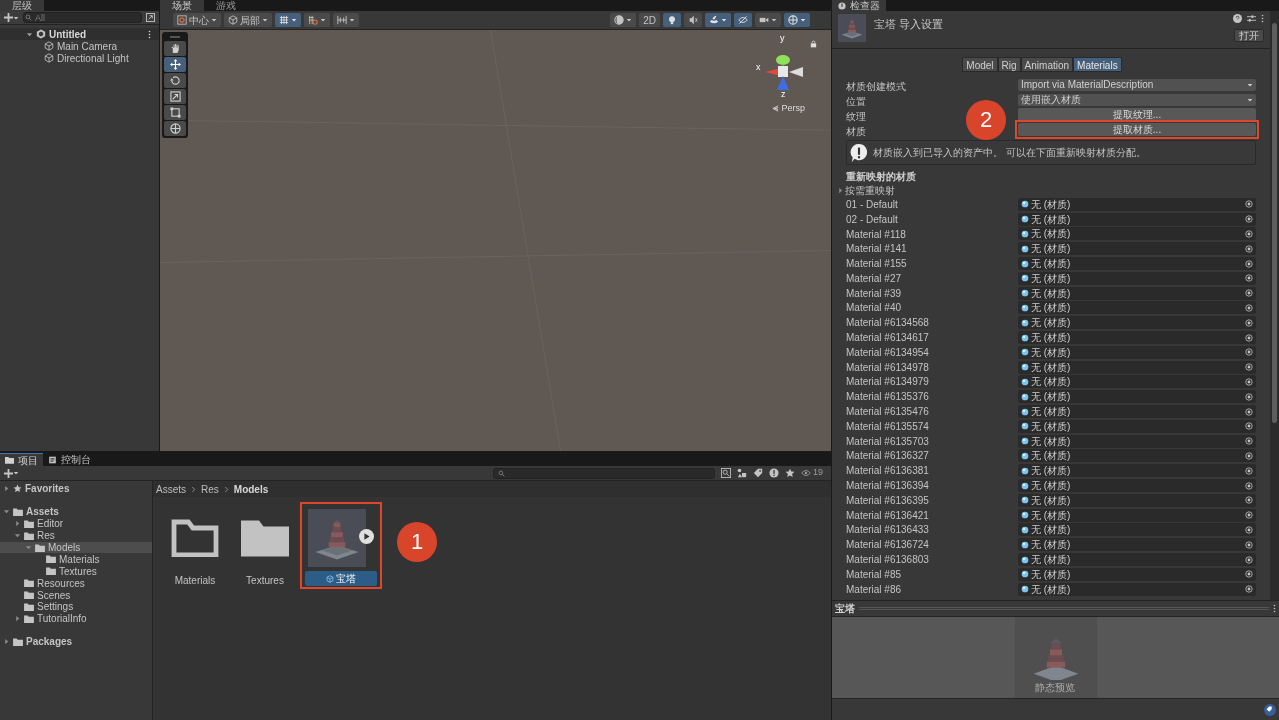 Image resolution: width=1279 pixels, height=720 pixels. What do you see at coordinates (76, 547) in the screenshot?
I see `tree-item: Models` at bounding box center [76, 547].